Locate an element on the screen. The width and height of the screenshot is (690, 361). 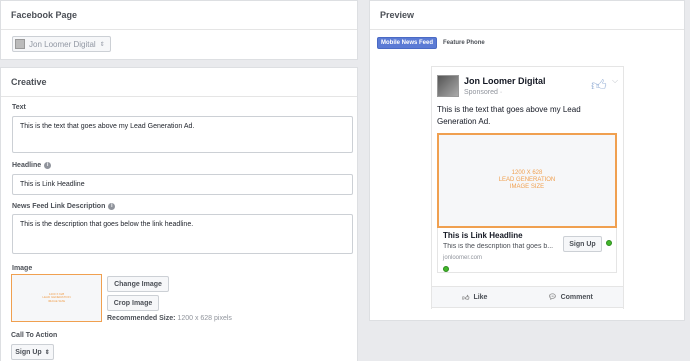
facebook-page-panel: Facebook Page Jon Loomer Digital ⇕ is located at coordinates (179, 30).